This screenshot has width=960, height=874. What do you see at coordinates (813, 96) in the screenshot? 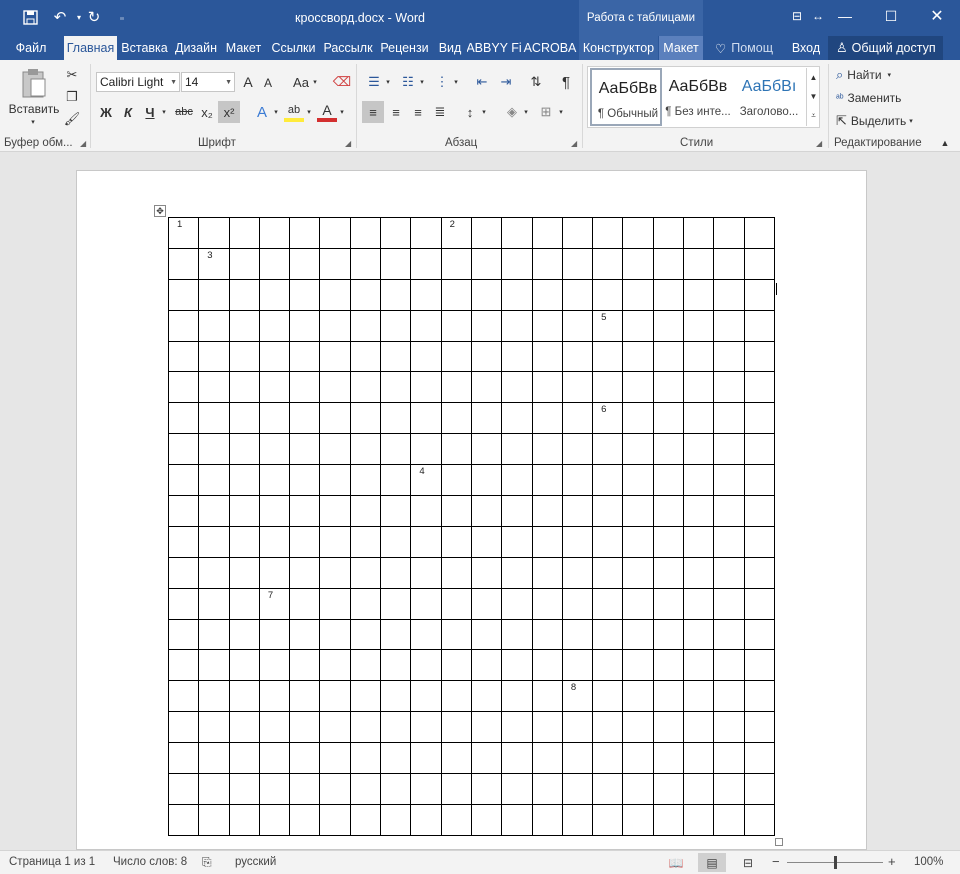
I see `scroll-down-icon: ▼` at bounding box center [813, 96].